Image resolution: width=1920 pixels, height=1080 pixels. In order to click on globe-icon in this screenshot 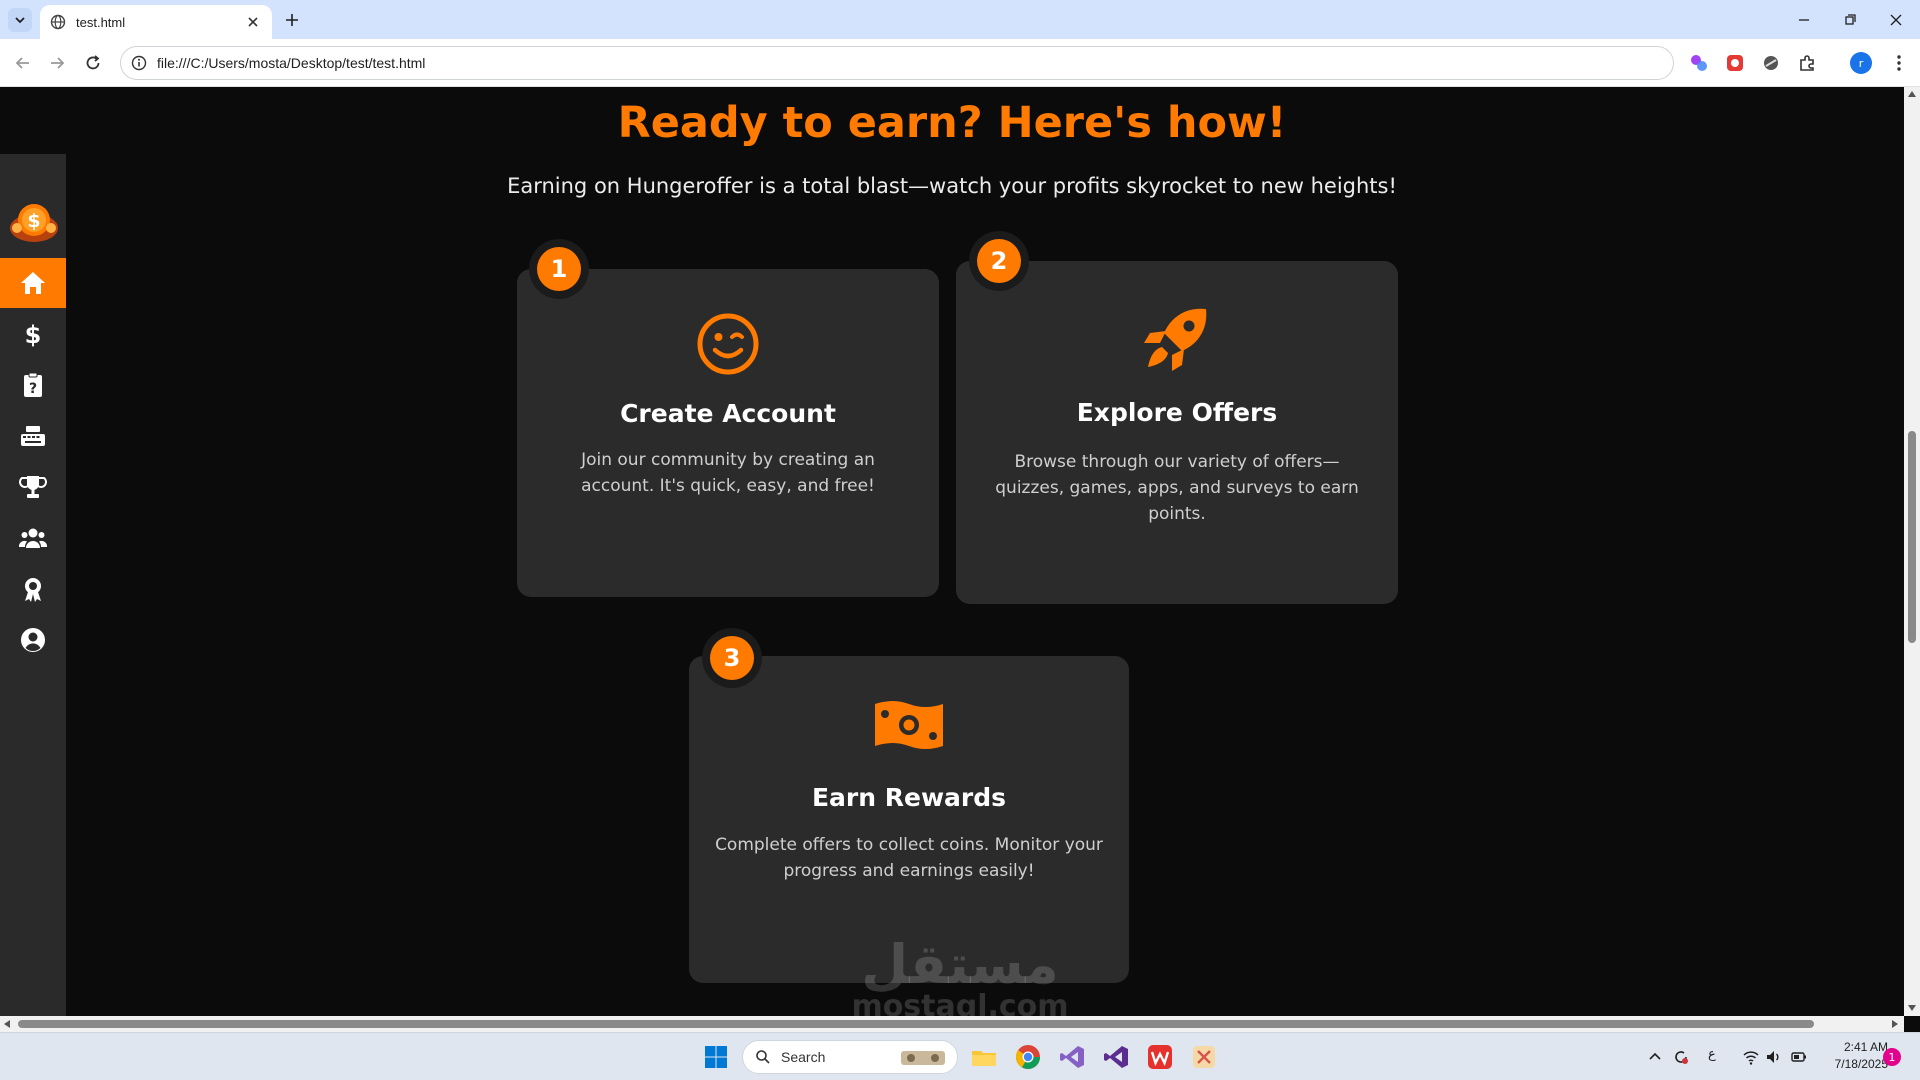, I will do `click(58, 22)`.